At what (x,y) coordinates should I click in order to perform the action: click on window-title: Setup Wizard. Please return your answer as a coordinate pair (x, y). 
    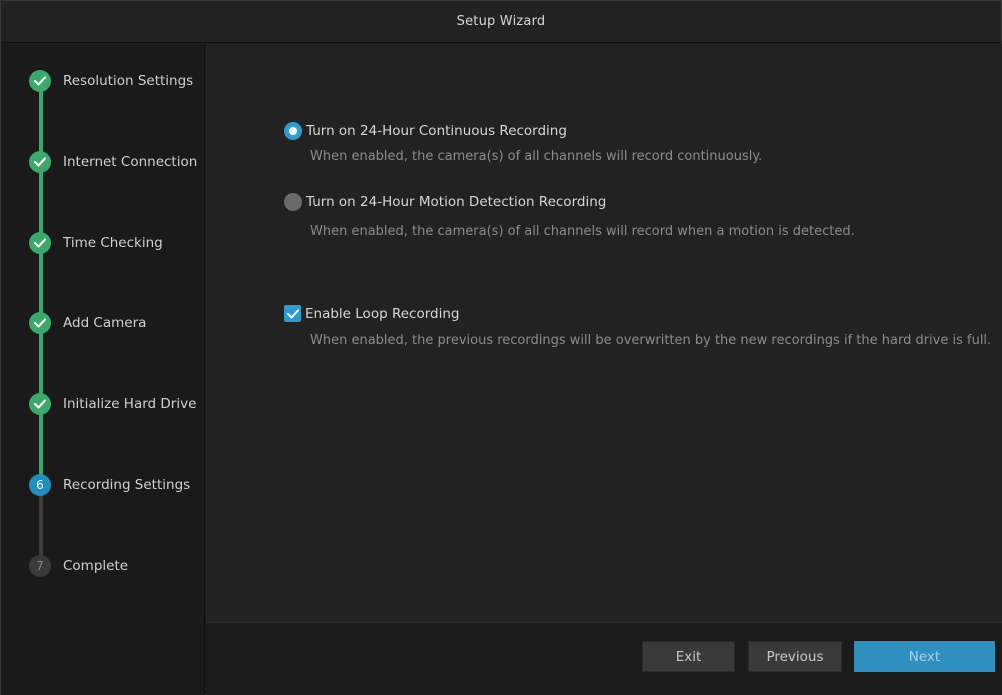
    Looking at the image, I should click on (501, 21).